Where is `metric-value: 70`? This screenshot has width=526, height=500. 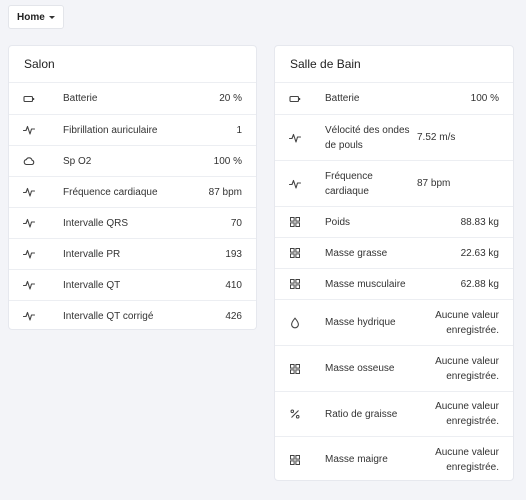 metric-value: 70 is located at coordinates (236, 223).